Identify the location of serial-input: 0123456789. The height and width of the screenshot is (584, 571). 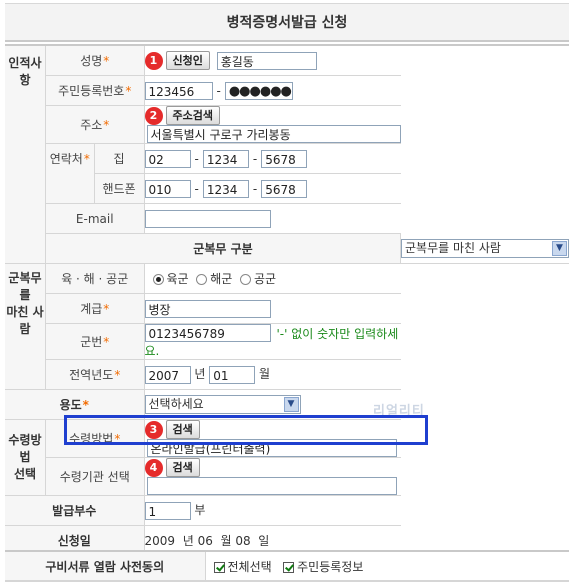
(207, 333).